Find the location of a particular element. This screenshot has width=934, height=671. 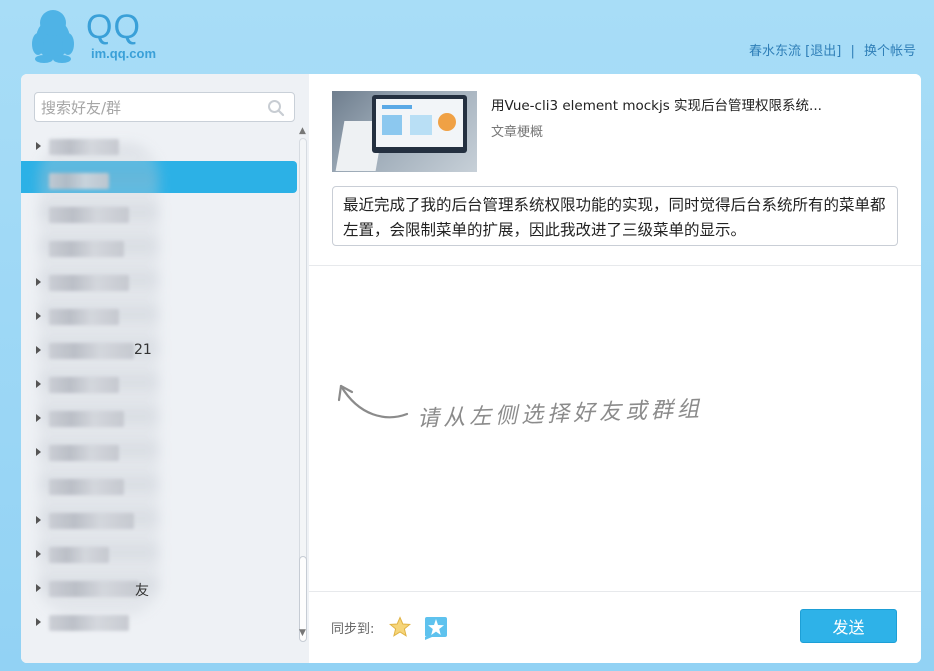

contact-scrollbar: ▲ ▼ is located at coordinates (303, 384).